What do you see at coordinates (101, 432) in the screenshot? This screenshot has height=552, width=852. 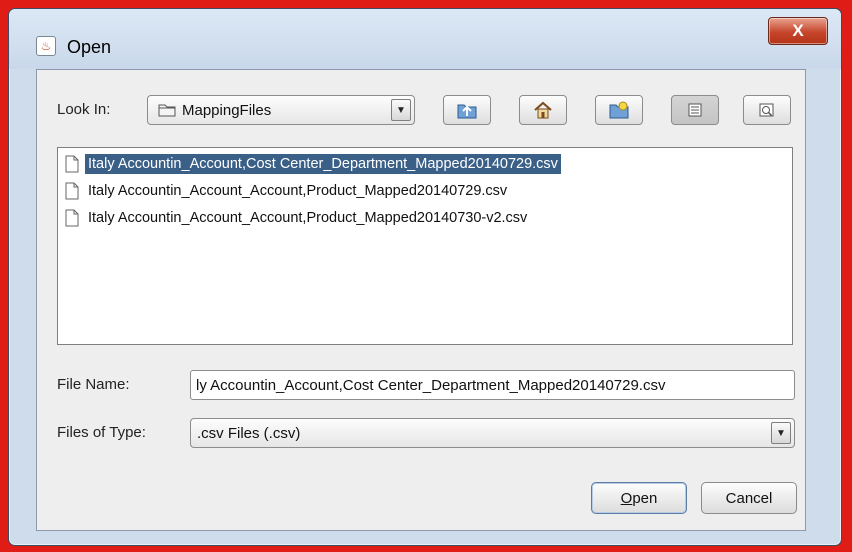 I see `files-of-type-label: Files of Type:` at bounding box center [101, 432].